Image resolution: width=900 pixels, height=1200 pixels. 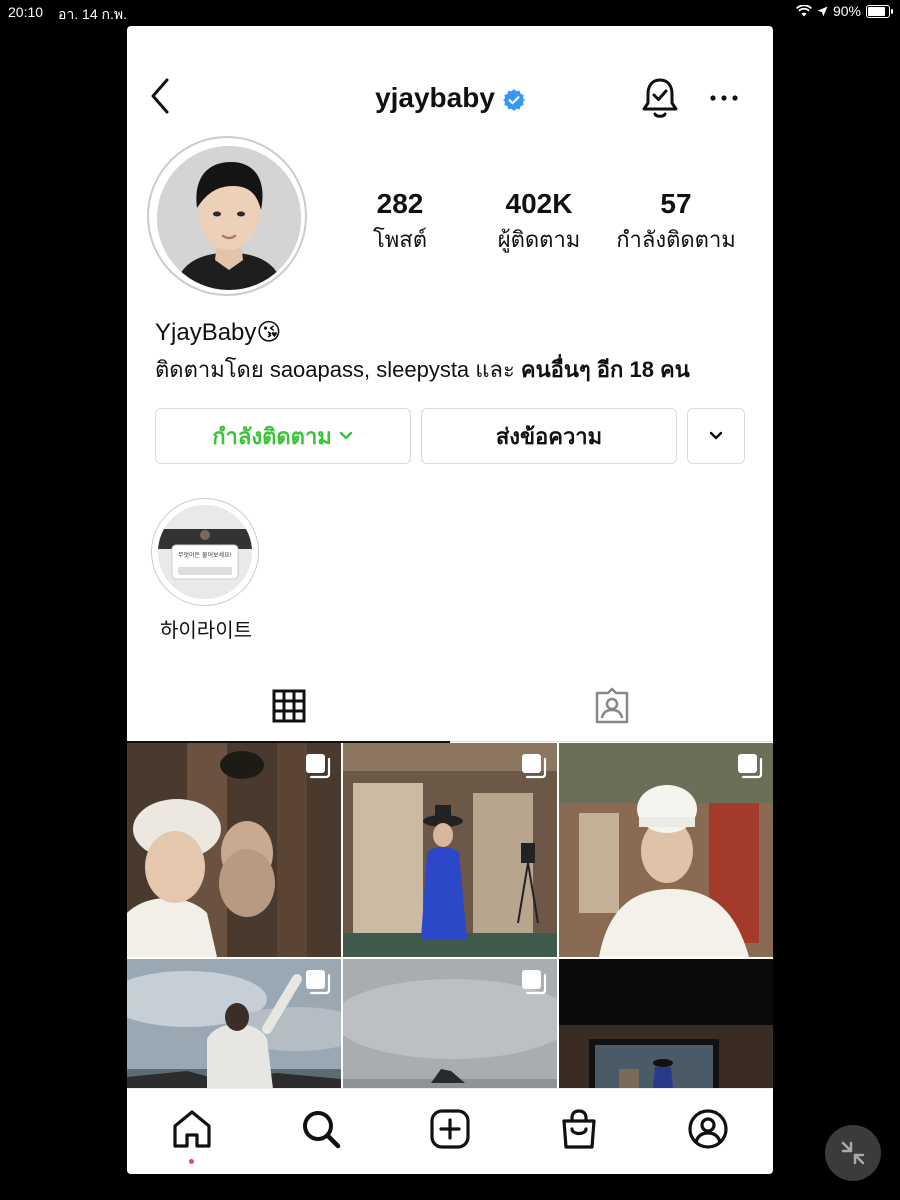 I want to click on minimize-arrows-icon, so click(x=853, y=1153).